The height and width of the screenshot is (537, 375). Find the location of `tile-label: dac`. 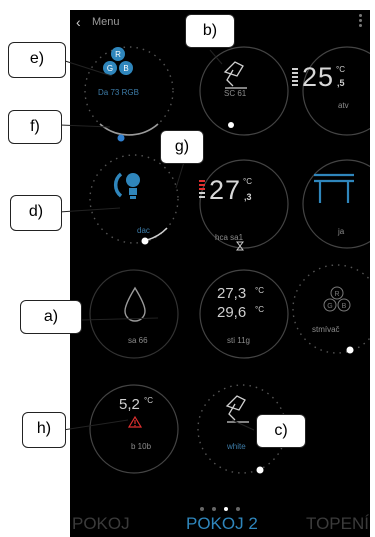

tile-label: dac is located at coordinates (143, 230).